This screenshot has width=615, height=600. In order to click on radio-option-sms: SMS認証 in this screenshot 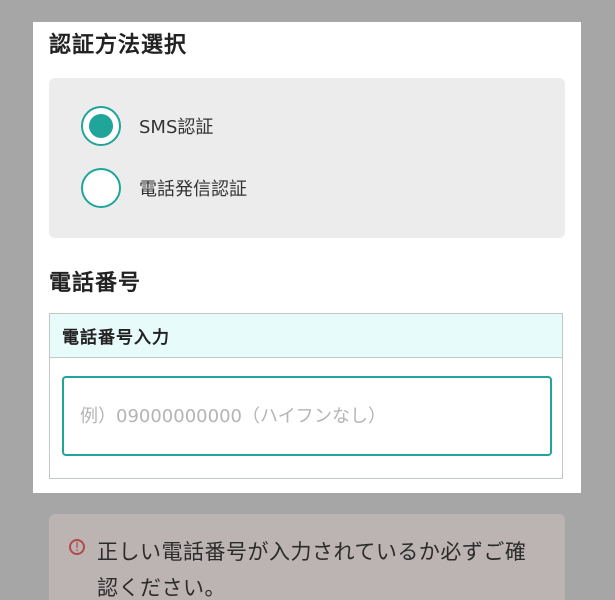, I will do `click(147, 126)`.